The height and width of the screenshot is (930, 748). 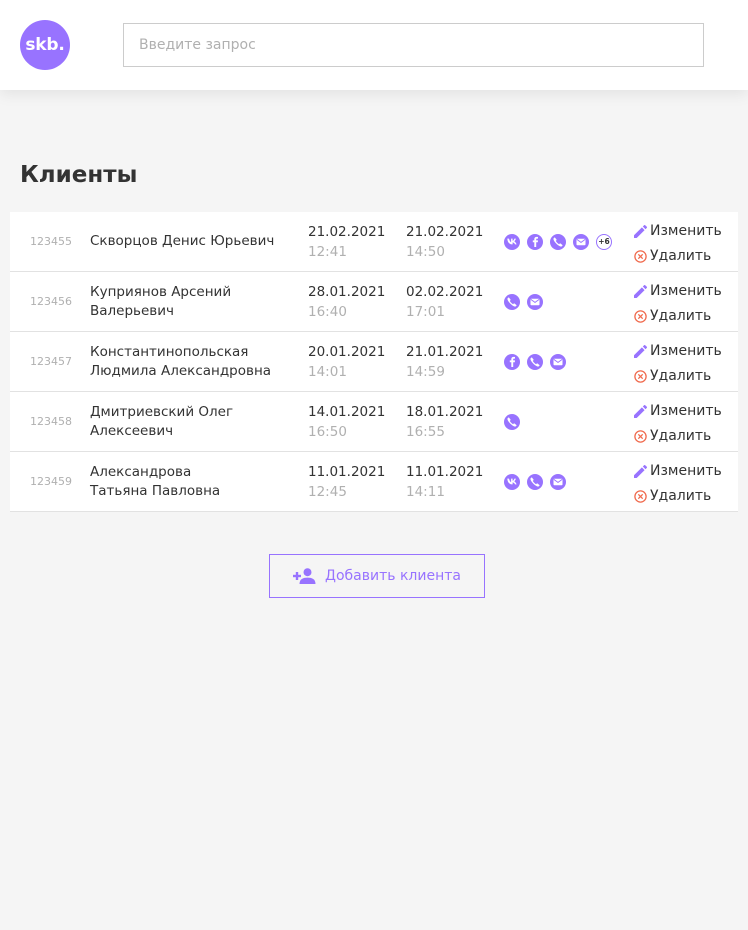 What do you see at coordinates (425, 252) in the screenshot?
I see `changed-time: 14:50` at bounding box center [425, 252].